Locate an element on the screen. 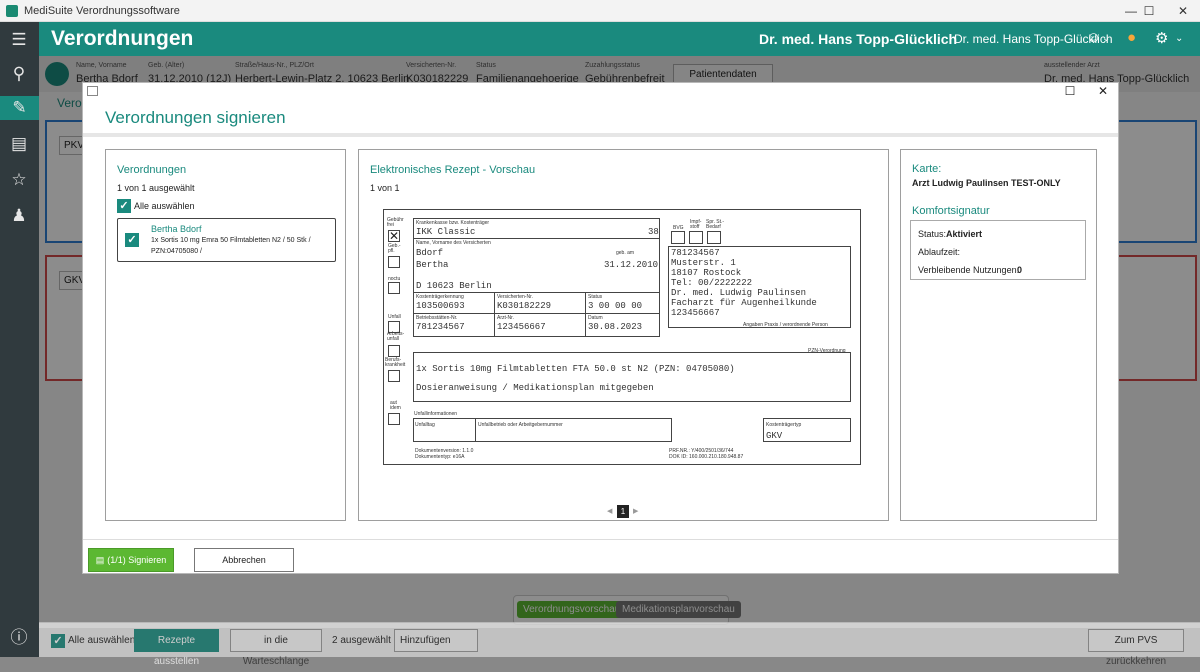 The height and width of the screenshot is (672, 1200). star-icon: ☆ is located at coordinates (19, 180).